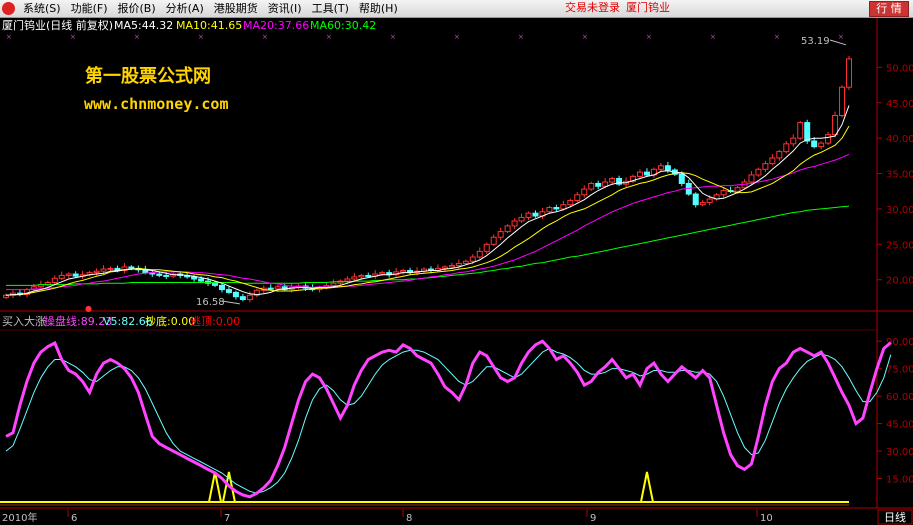 Image resolution: width=913 pixels, height=525 pixels. What do you see at coordinates (899, 452) in the screenshot?
I see `indicator-tick-label: 30.00` at bounding box center [899, 452].